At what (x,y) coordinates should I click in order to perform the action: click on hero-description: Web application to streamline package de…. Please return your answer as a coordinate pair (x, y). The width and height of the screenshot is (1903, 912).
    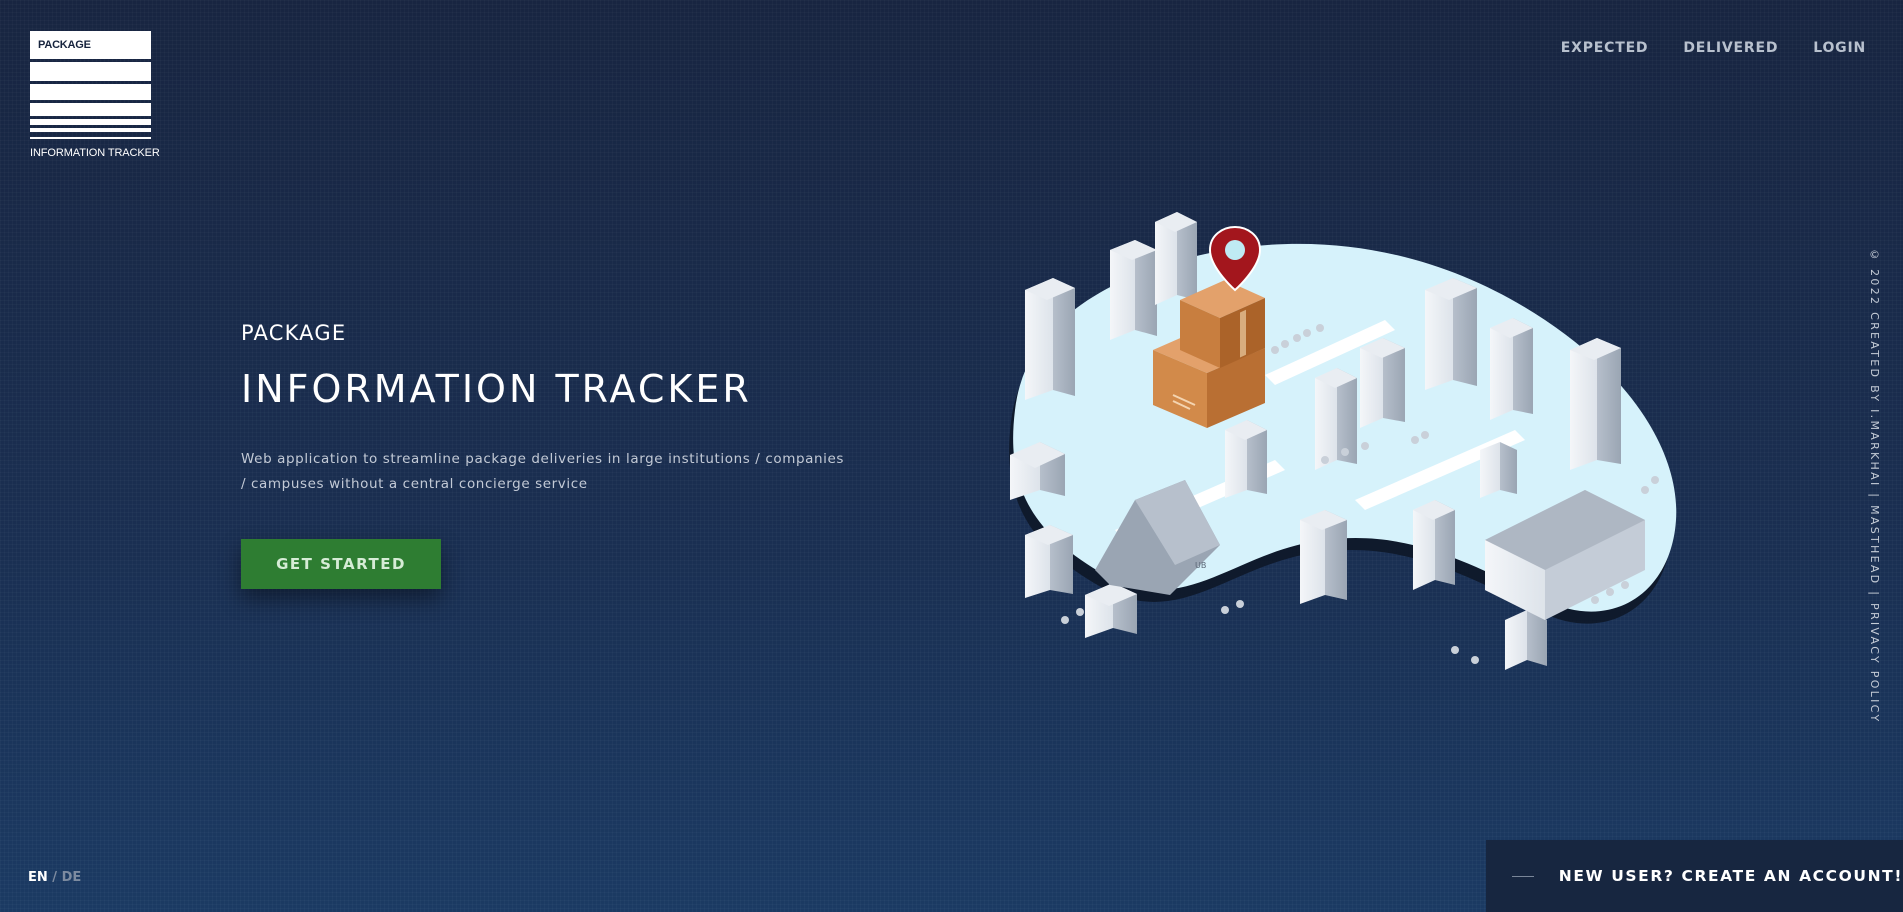
    Looking at the image, I should click on (551, 472).